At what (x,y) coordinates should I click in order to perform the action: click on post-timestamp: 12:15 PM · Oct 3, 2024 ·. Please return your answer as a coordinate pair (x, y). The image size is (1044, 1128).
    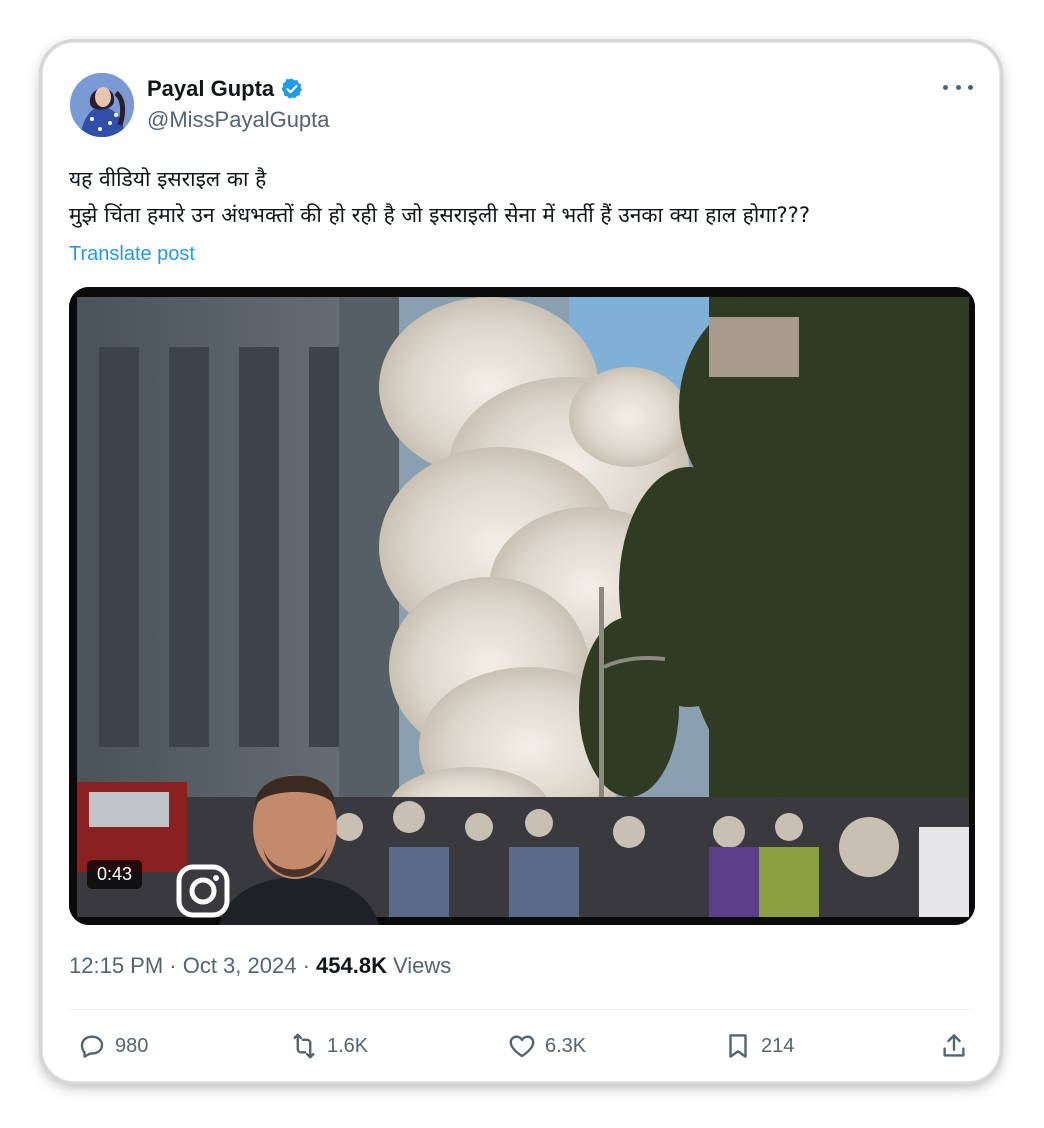
    Looking at the image, I should click on (192, 966).